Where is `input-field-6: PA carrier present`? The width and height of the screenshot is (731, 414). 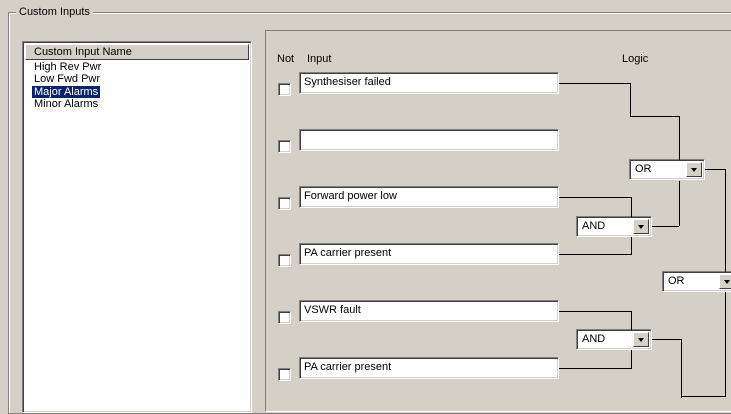 input-field-6: PA carrier present is located at coordinates (429, 368).